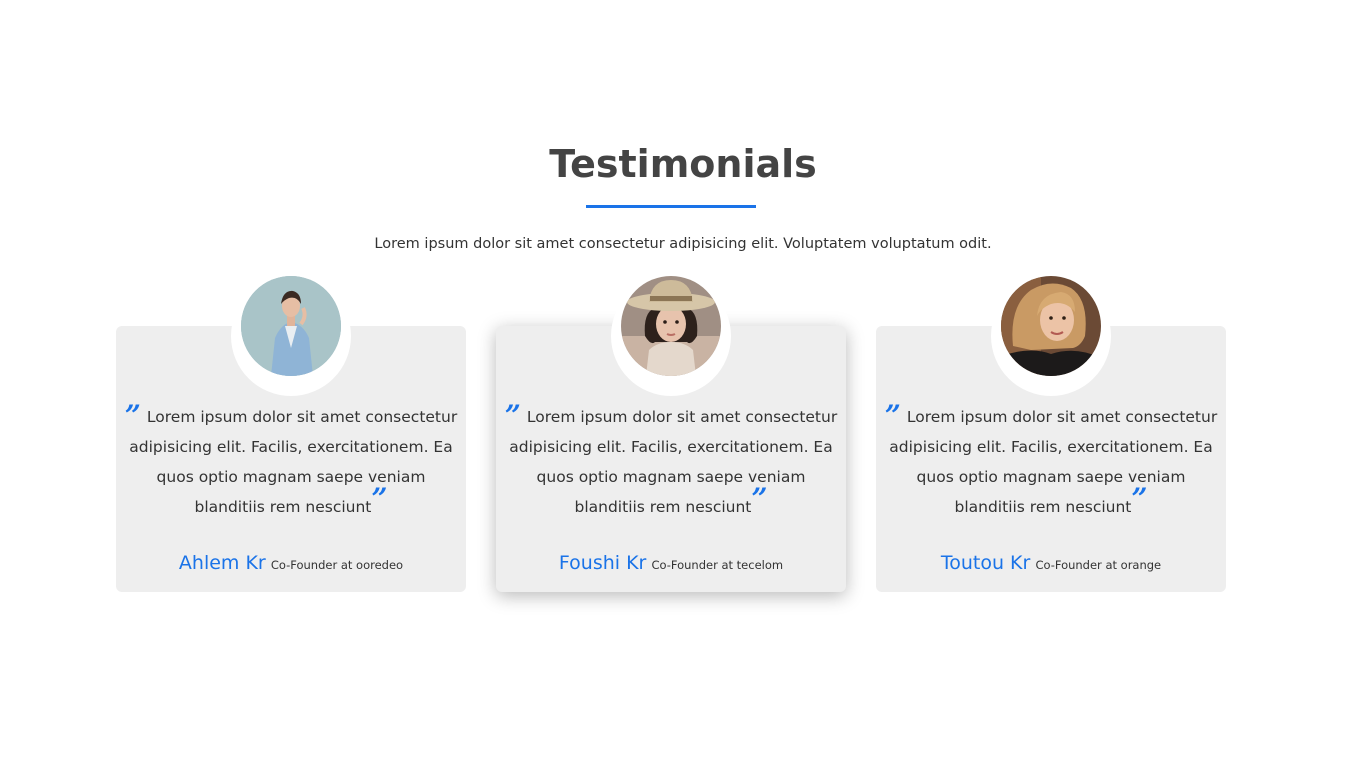 The width and height of the screenshot is (1366, 768). What do you see at coordinates (602, 563) in the screenshot?
I see `author-name: Foushi Kr` at bounding box center [602, 563].